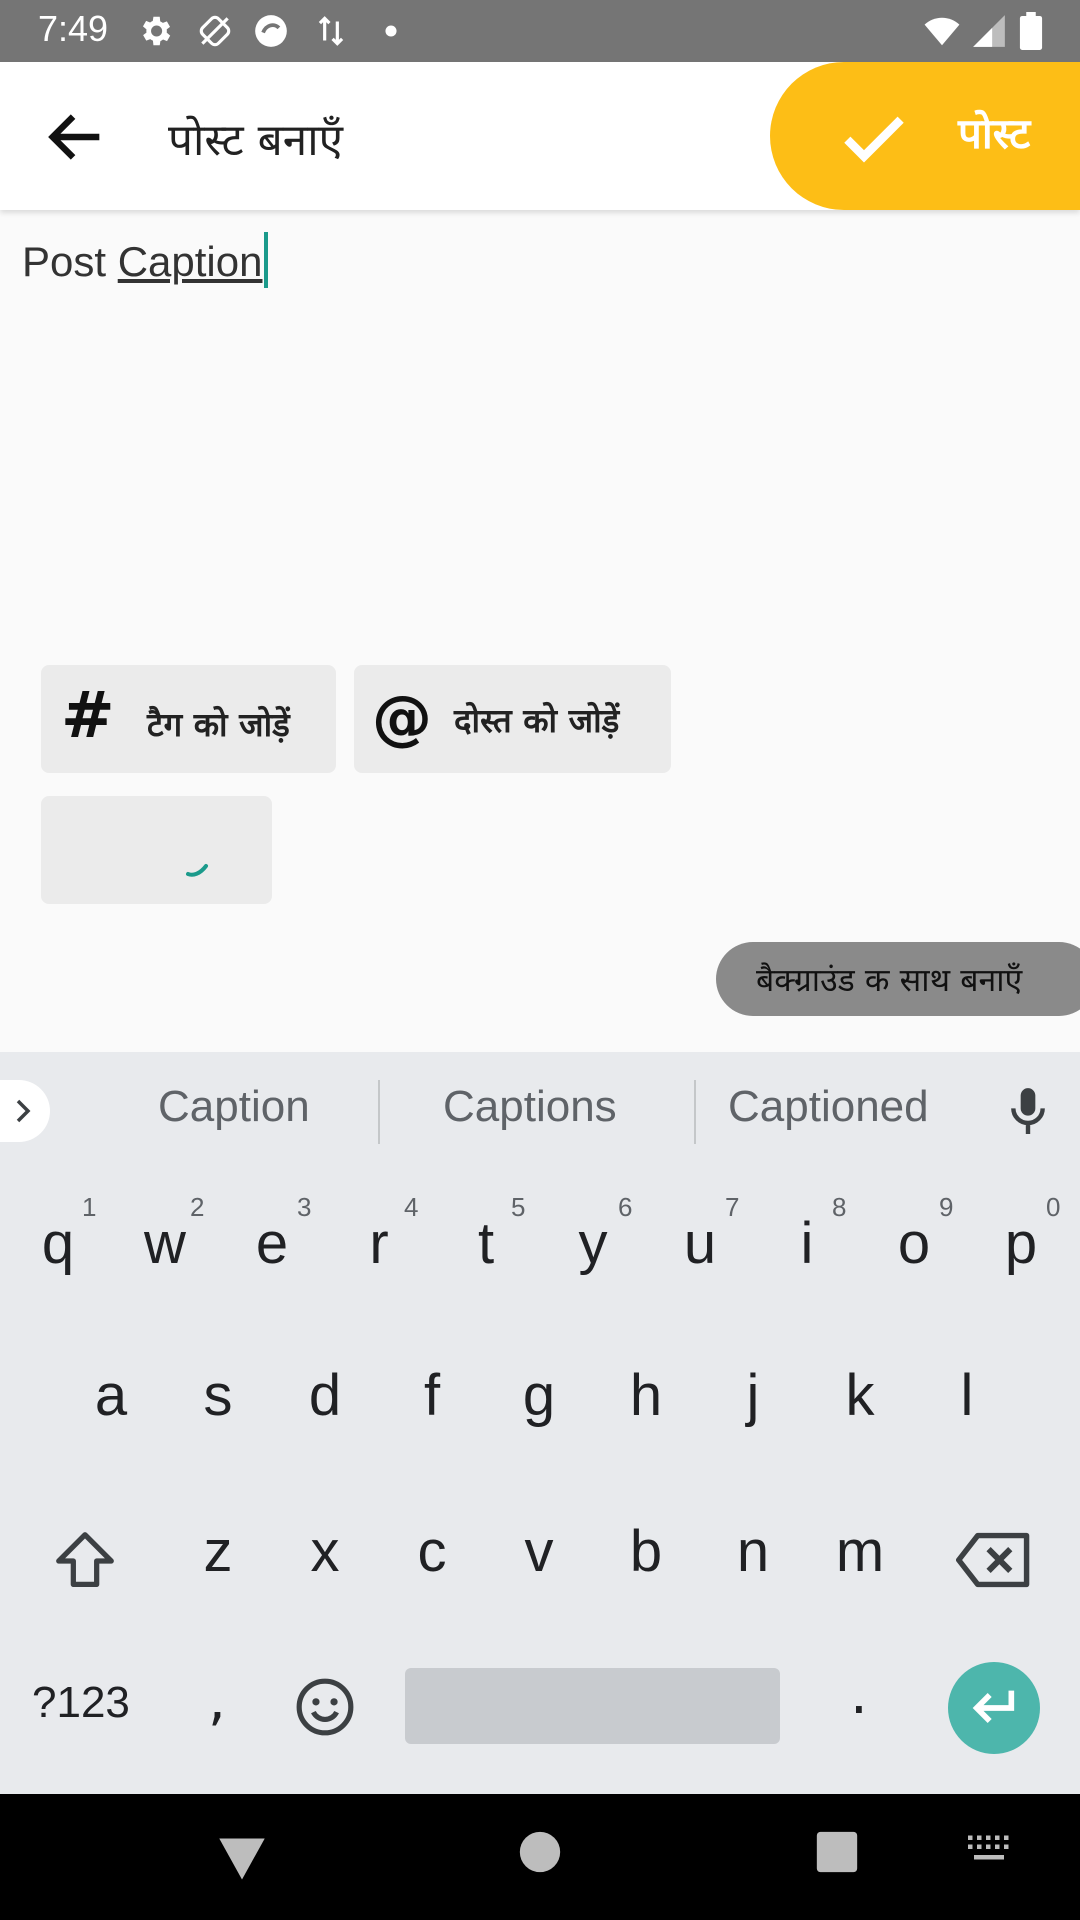  Describe the element at coordinates (73, 28) in the screenshot. I see `status-time: 7:49` at that location.